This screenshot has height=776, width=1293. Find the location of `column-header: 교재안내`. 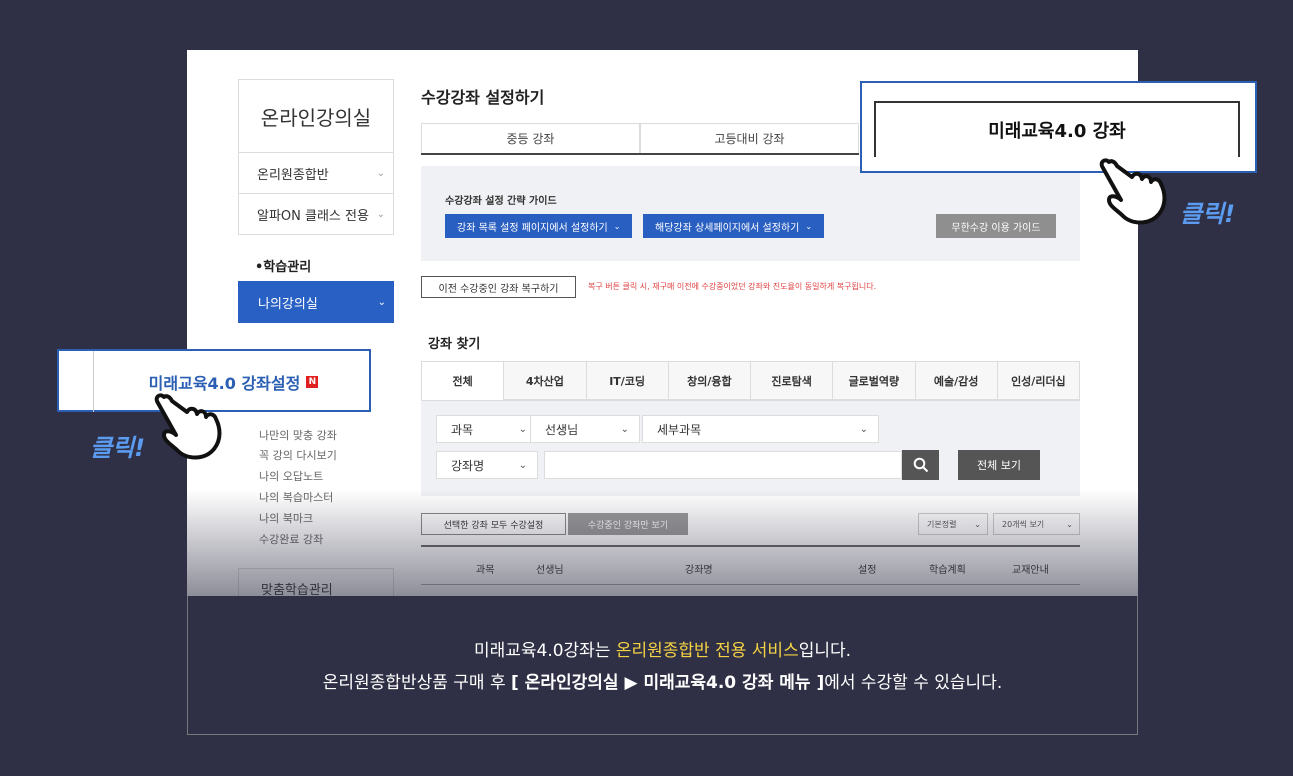

column-header: 교재안내 is located at coordinates (1030, 570).